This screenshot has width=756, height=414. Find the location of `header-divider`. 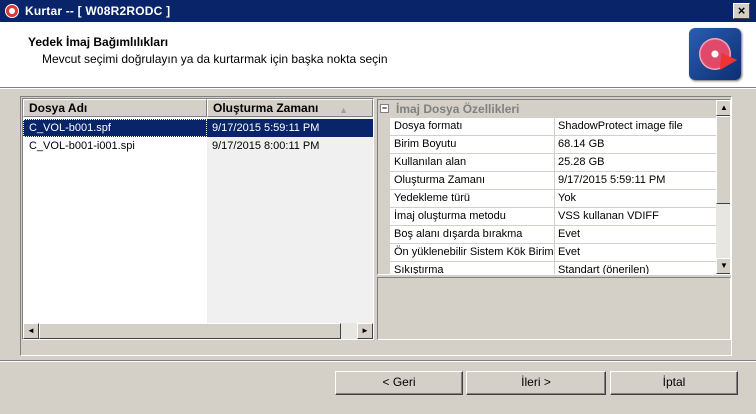

header-divider is located at coordinates (378, 88).